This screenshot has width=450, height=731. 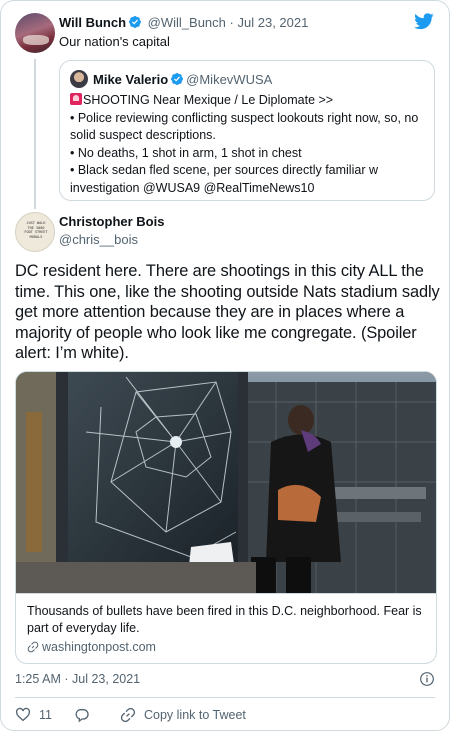 I want to click on avatar-sign-line: FOOT STREET, so click(x=36, y=232).